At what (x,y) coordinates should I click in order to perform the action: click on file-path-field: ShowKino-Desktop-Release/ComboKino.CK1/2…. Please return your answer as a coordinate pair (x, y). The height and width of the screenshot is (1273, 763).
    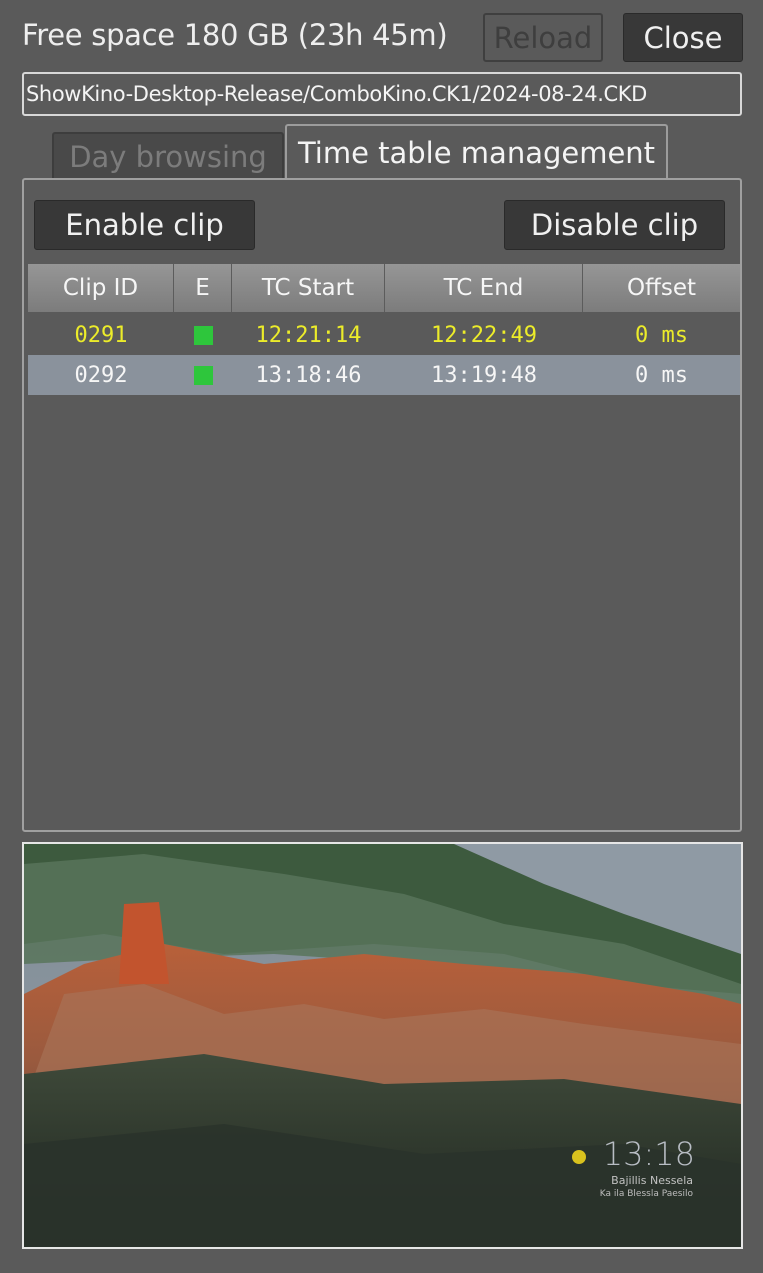
    Looking at the image, I should click on (382, 94).